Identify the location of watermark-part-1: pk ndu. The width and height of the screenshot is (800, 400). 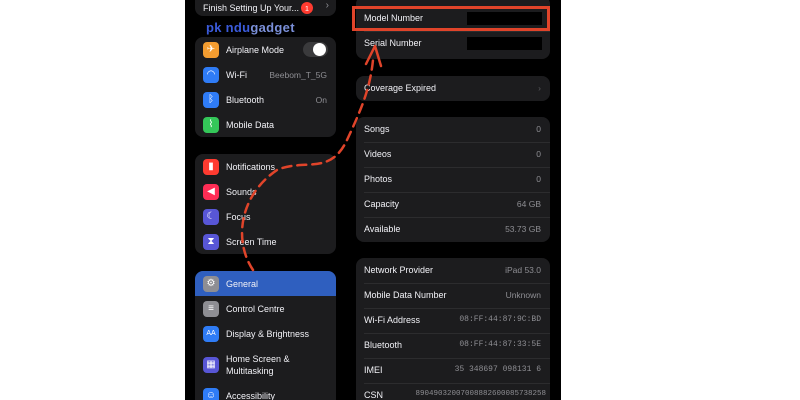
(228, 27).